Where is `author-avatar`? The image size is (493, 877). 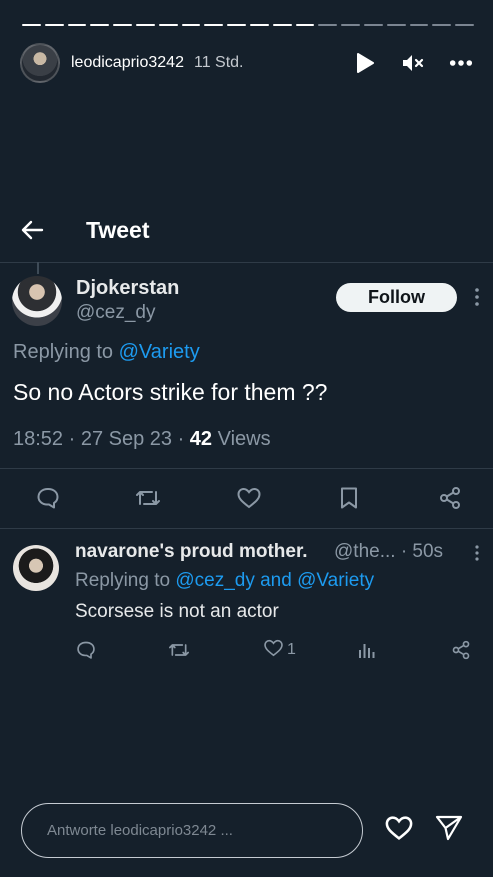
author-avatar is located at coordinates (37, 301).